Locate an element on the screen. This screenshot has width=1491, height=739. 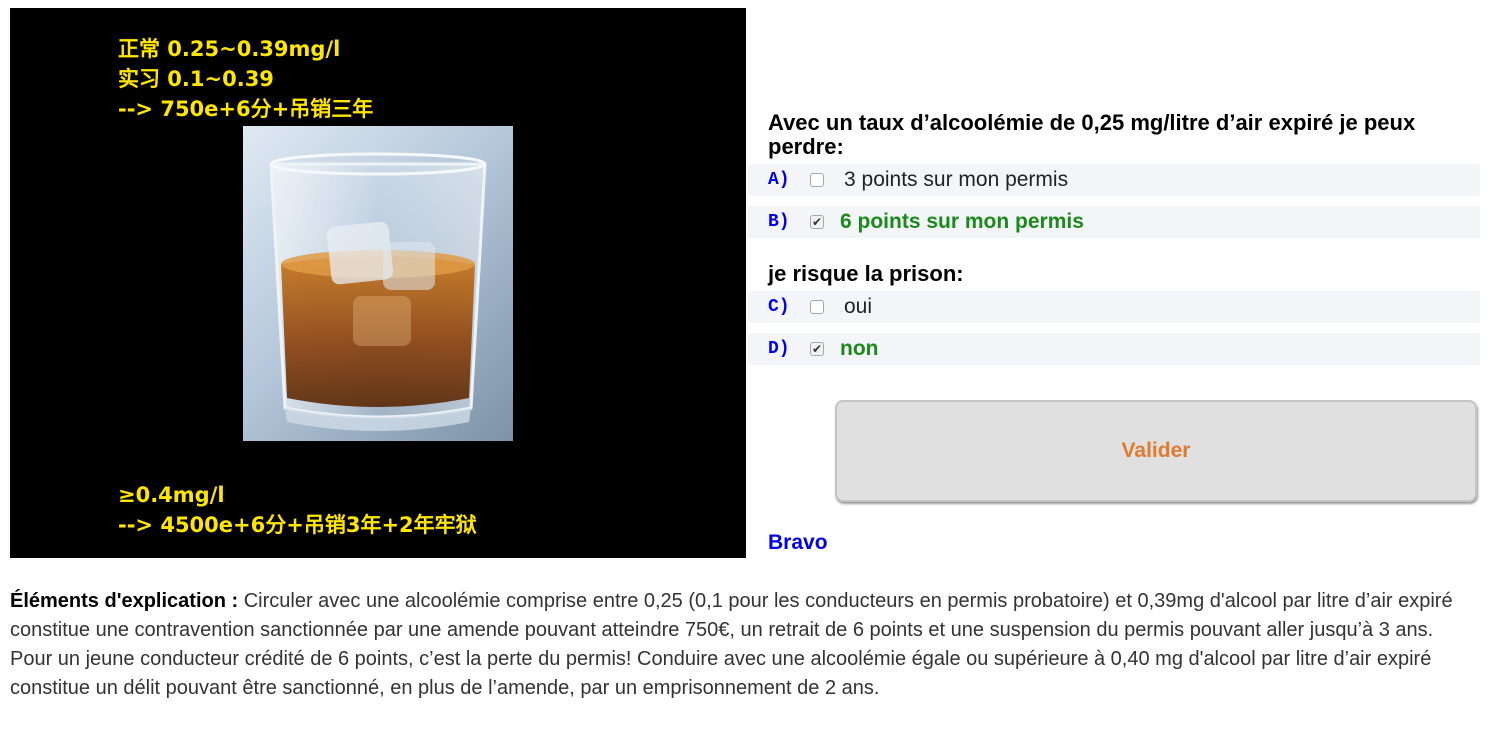
whisky-glass-icon is located at coordinates (378, 291).